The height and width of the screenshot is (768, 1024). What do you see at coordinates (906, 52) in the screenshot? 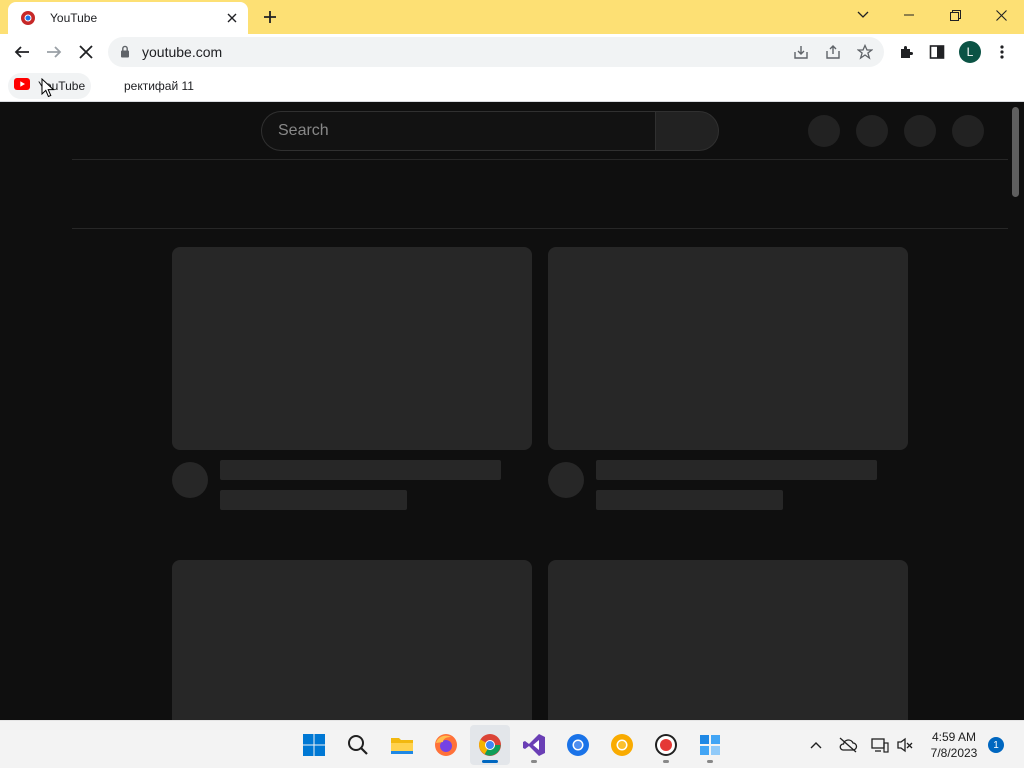
I see `extensions-icon` at bounding box center [906, 52].